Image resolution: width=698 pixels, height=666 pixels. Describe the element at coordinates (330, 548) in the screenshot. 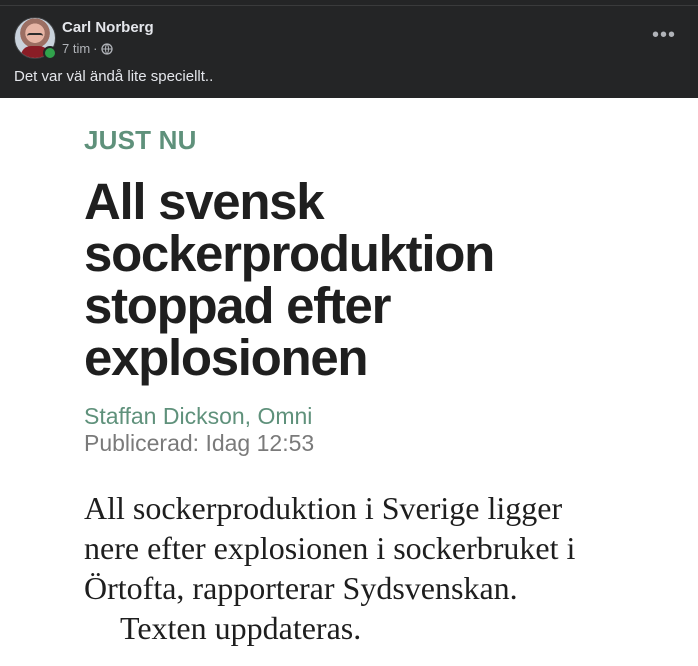

I see `body-line: nere efter explosionen i sockerbruket i` at that location.